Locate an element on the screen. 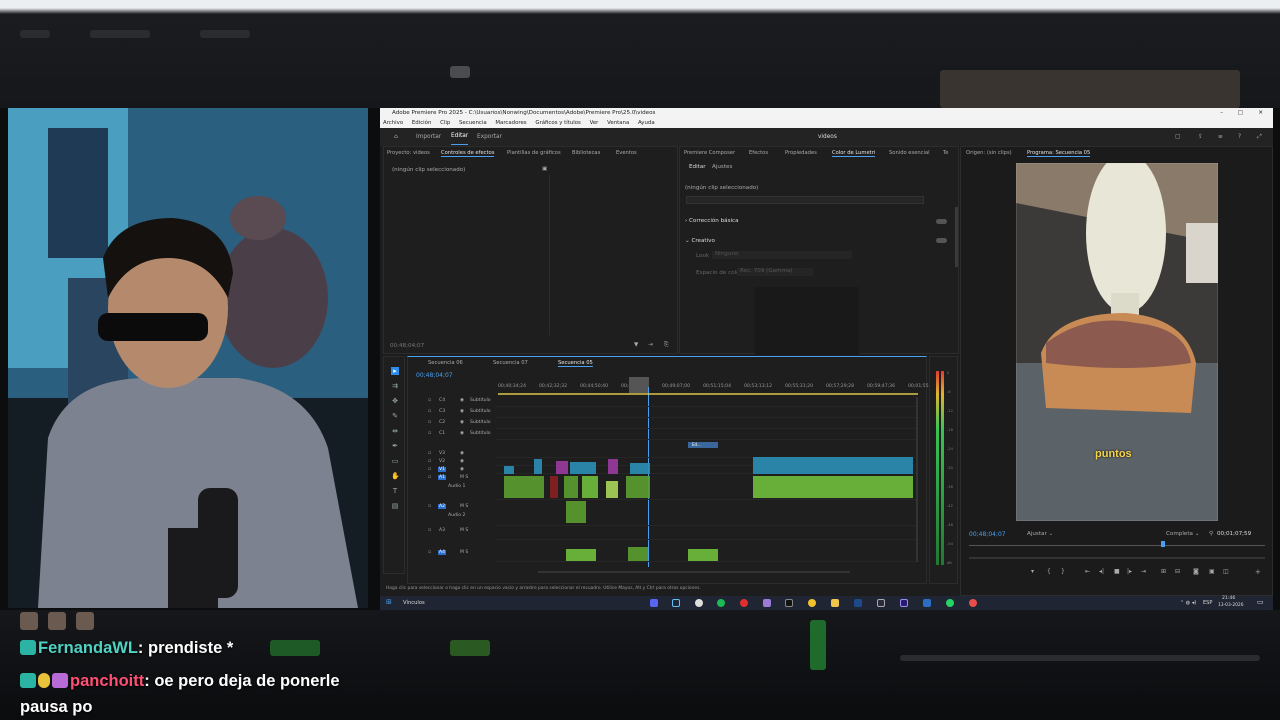 The image size is (1280, 720). calculator-icon is located at coordinates (881, 603).